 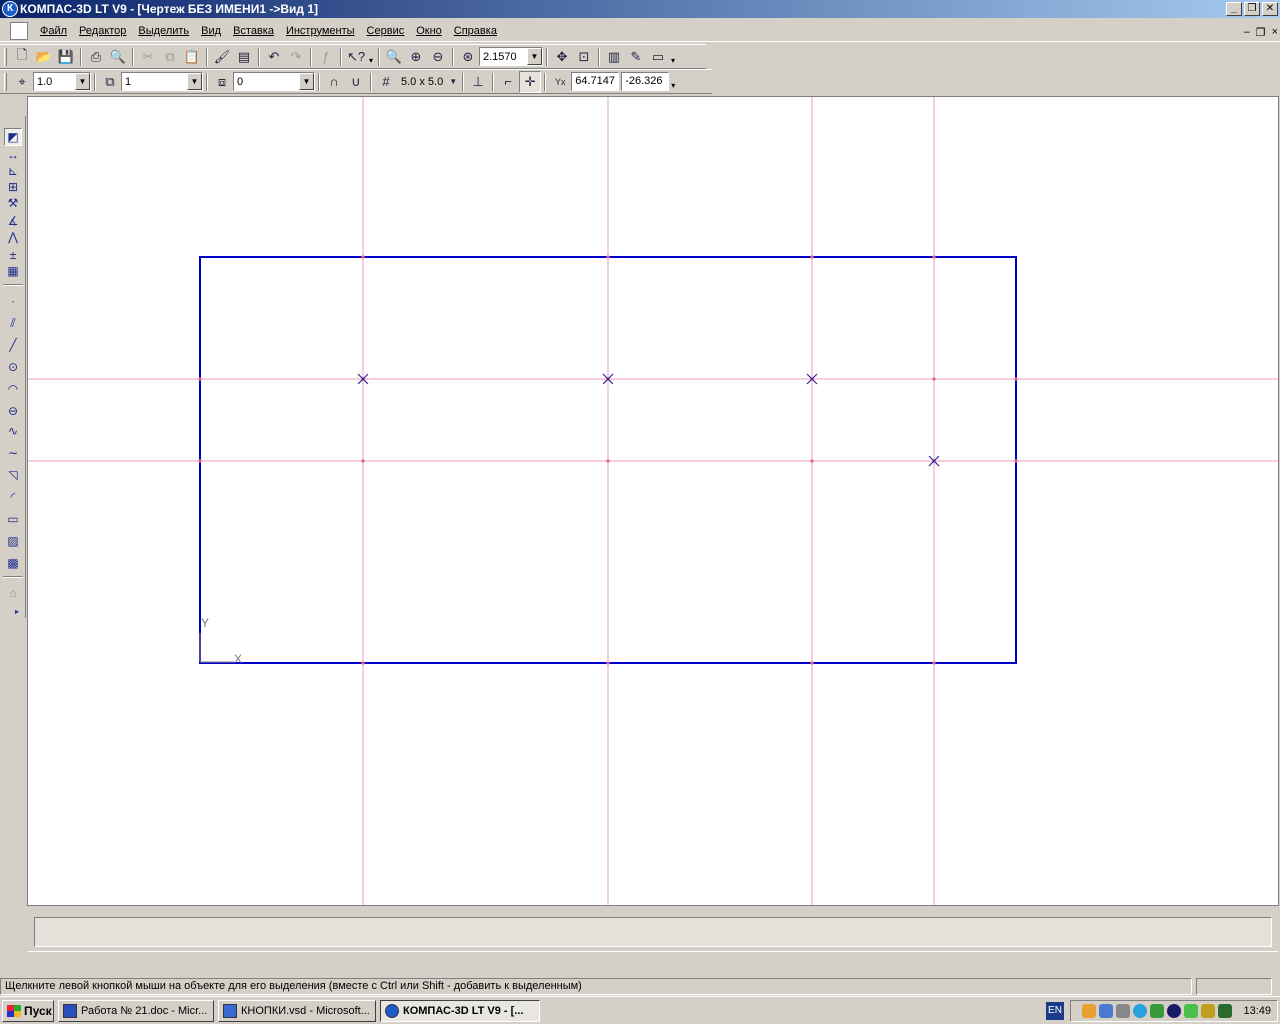 I want to click on polyline-icon: ∿, so click(x=13, y=431).